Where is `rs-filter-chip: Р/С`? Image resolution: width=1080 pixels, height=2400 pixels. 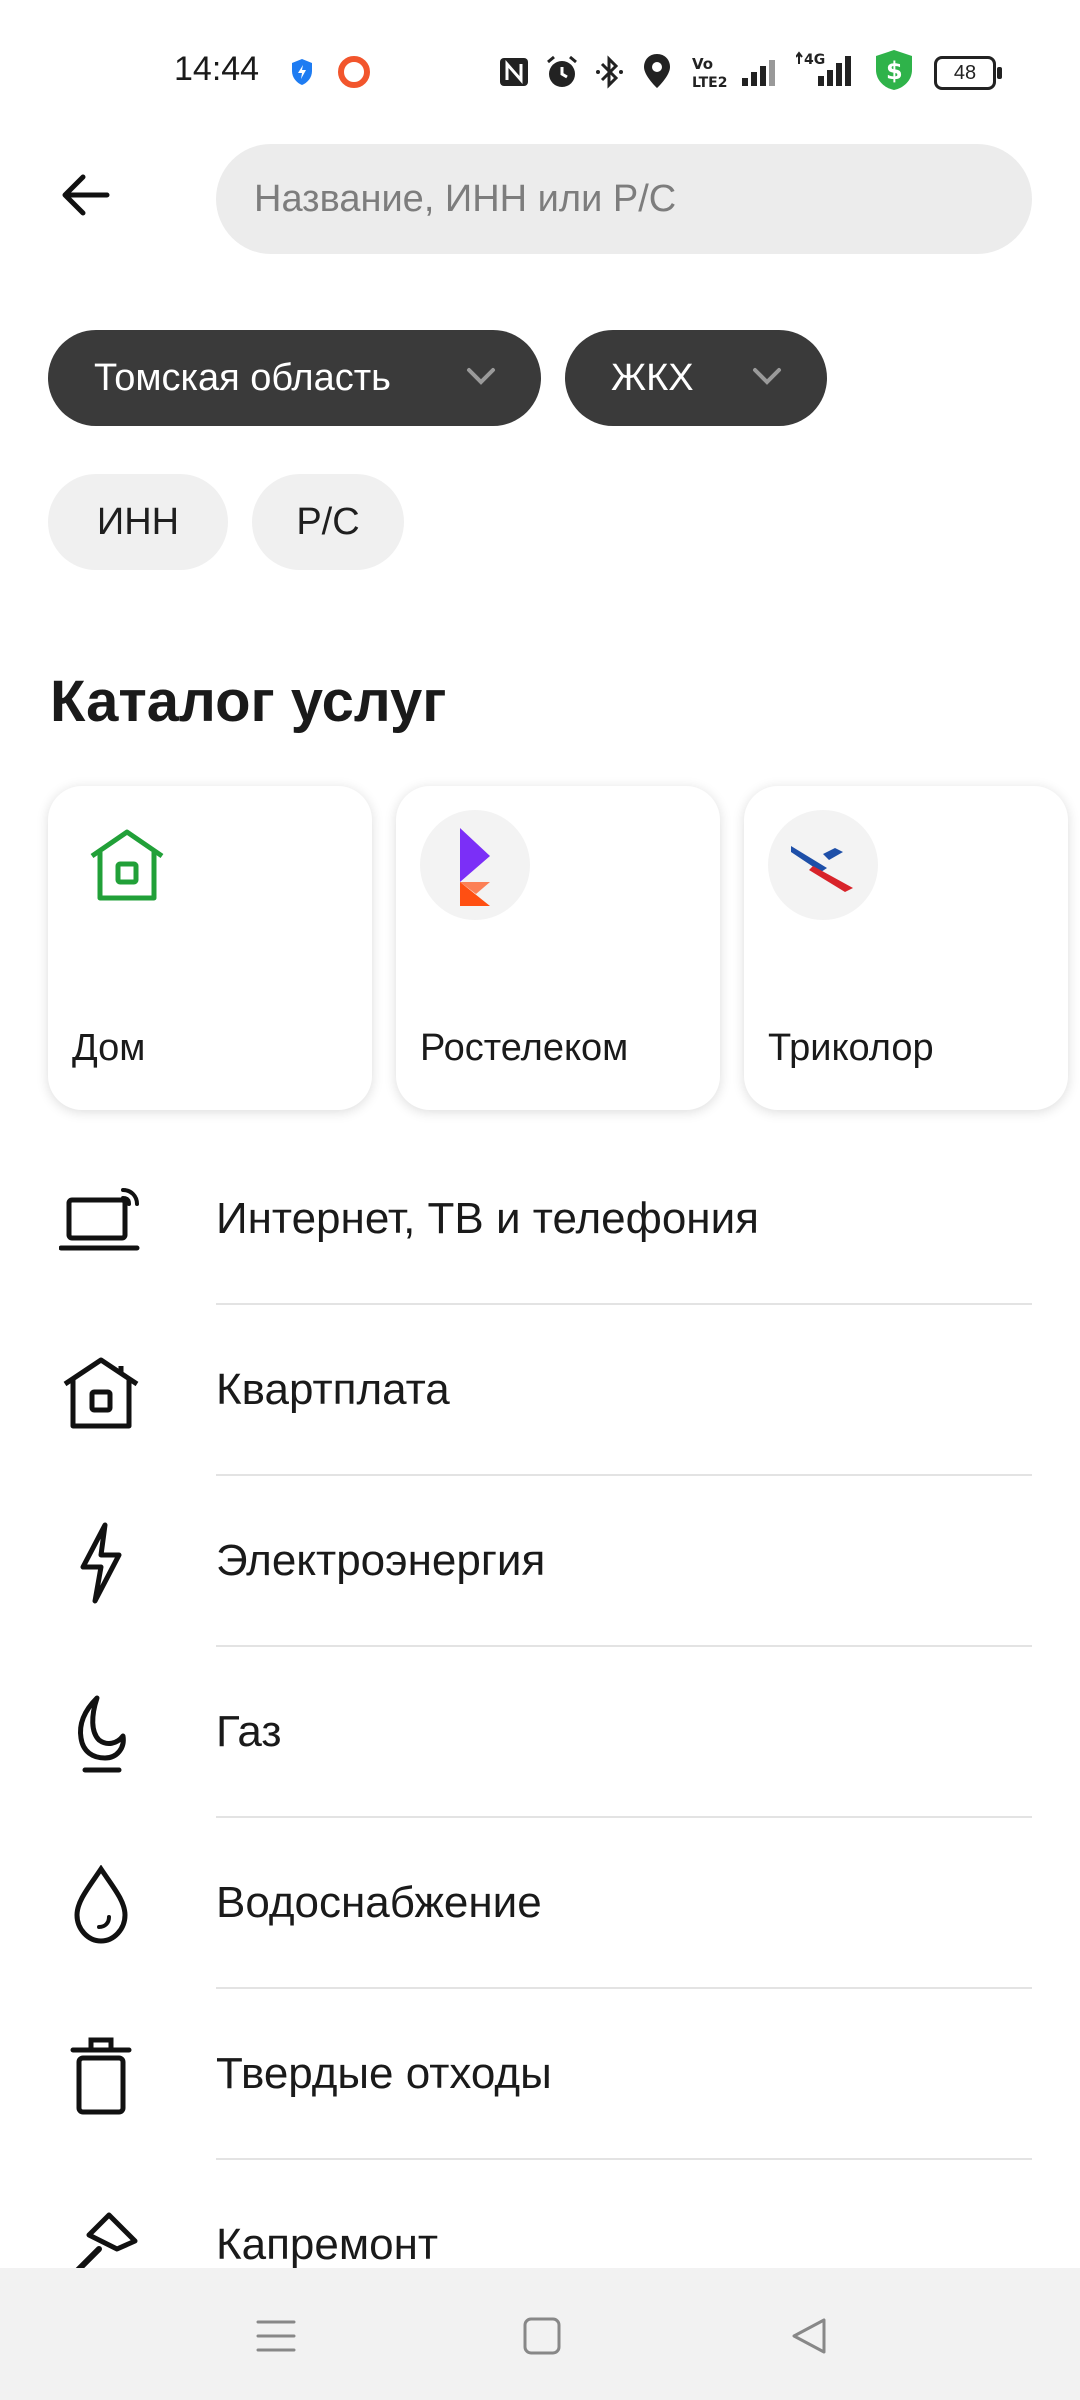
rs-filter-chip: Р/С is located at coordinates (328, 522).